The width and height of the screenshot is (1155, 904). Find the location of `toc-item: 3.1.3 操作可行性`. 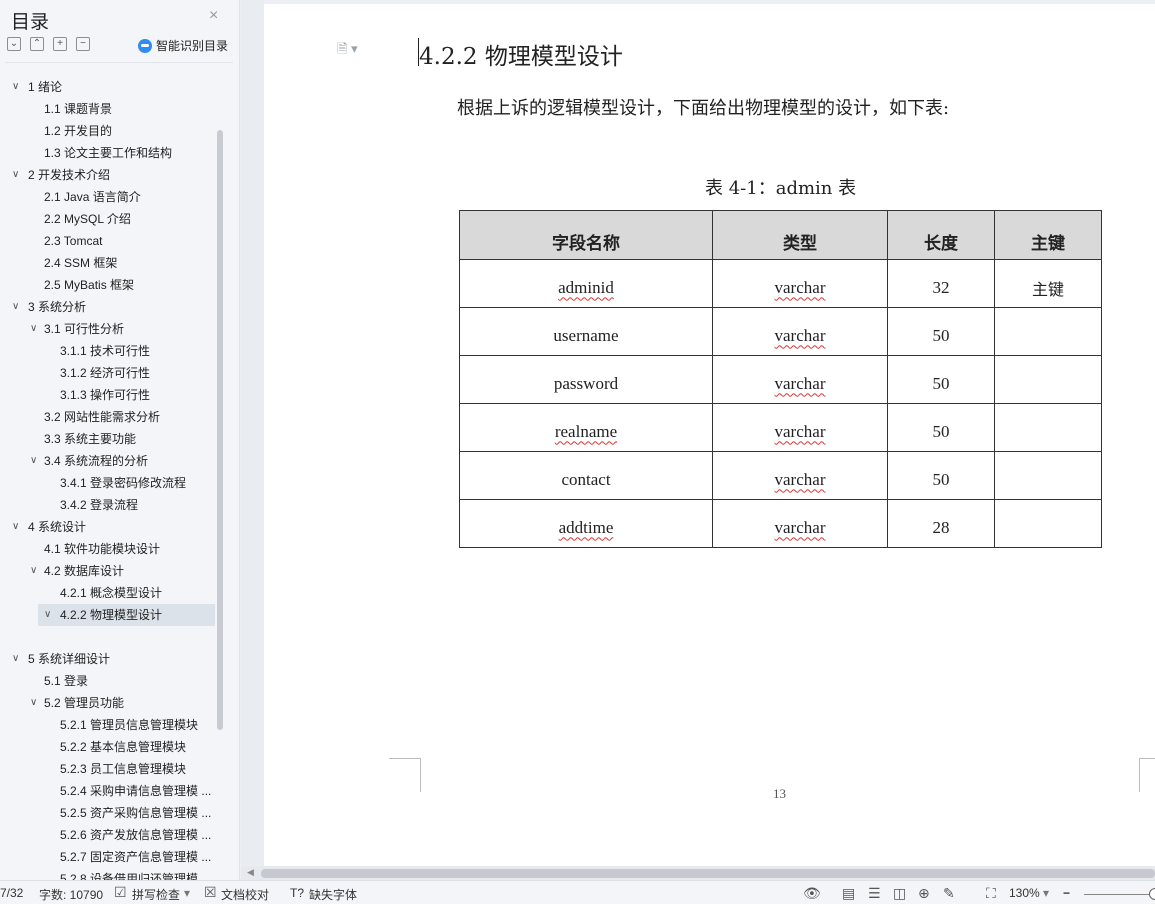

toc-item: 3.1.3 操作可行性 is located at coordinates (107, 395).